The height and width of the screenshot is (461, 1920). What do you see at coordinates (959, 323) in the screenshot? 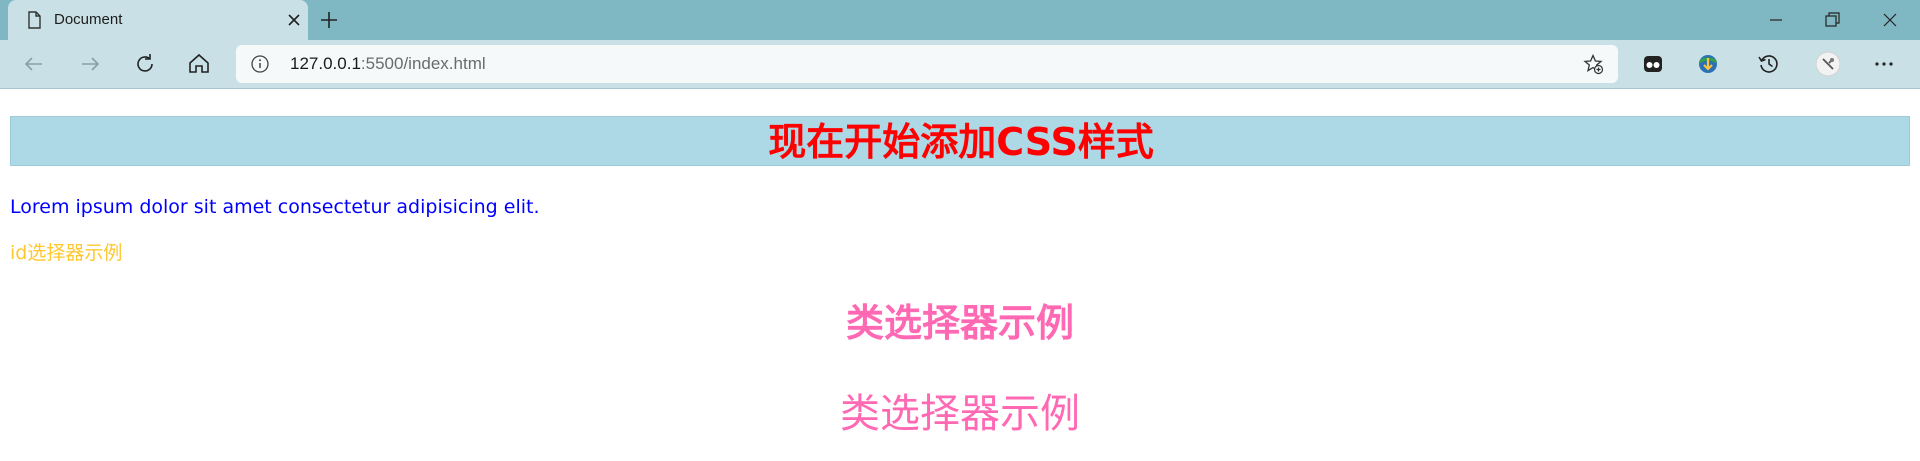
I see `class-selector-heading: 类选择器示例` at bounding box center [959, 323].